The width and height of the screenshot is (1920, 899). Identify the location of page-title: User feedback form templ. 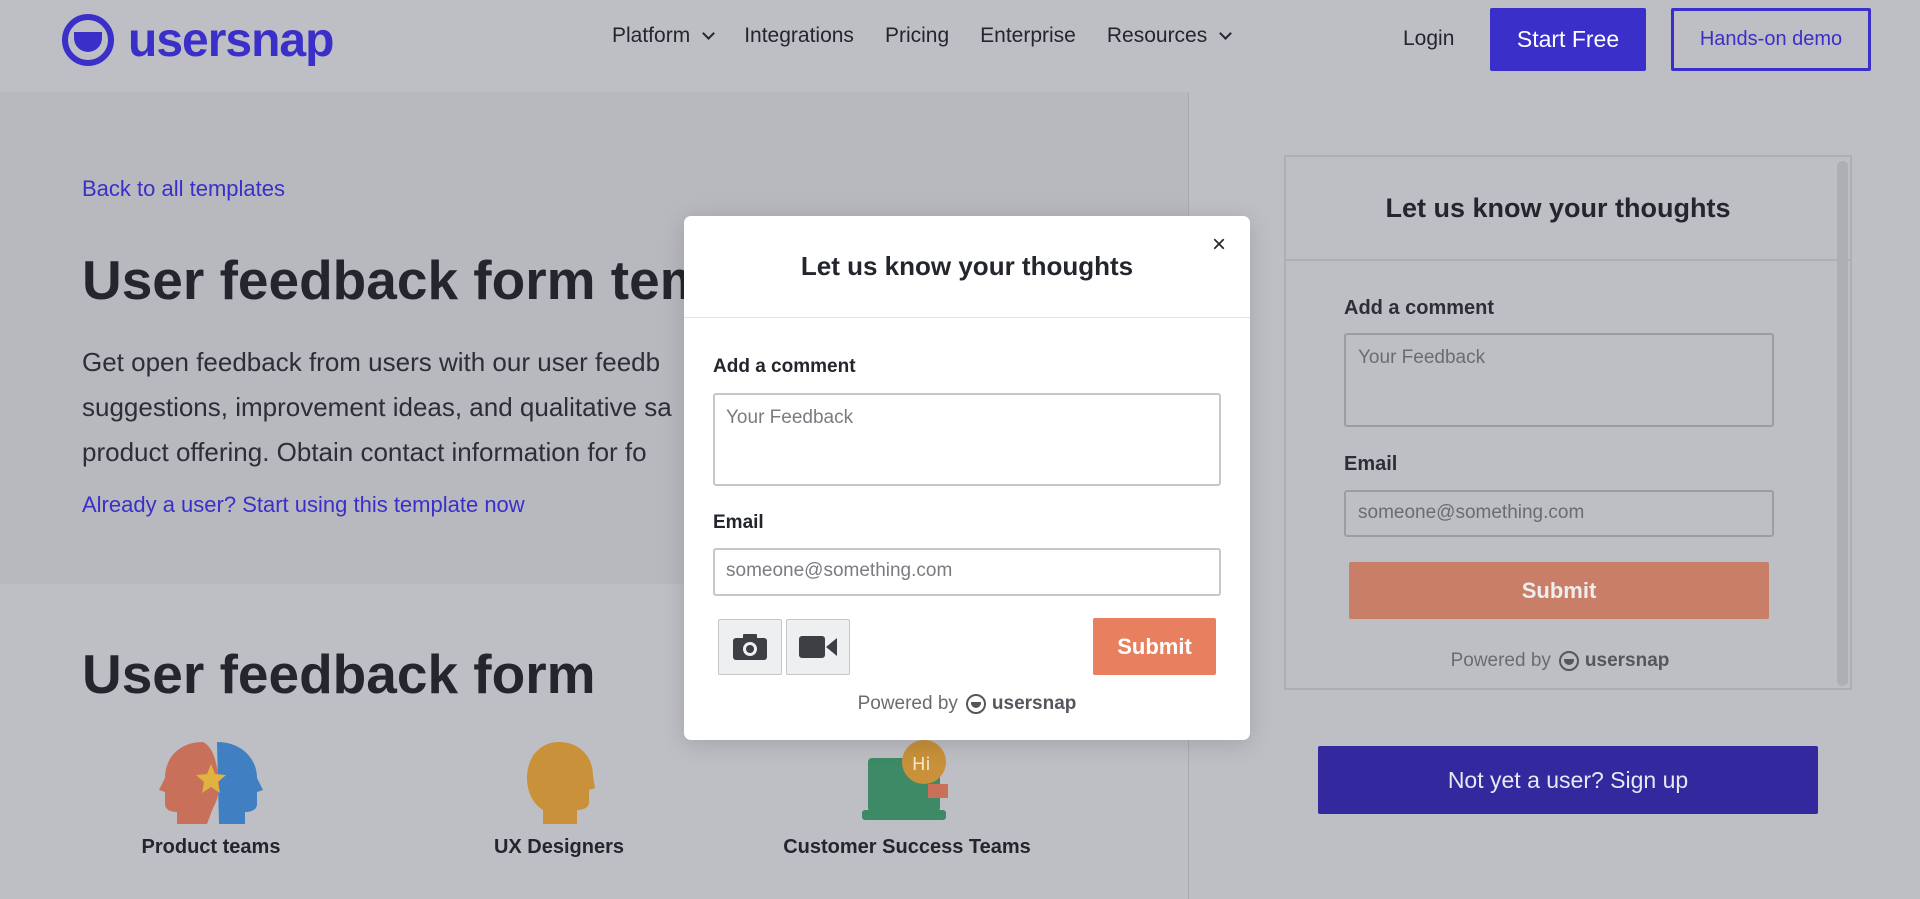
(402, 280).